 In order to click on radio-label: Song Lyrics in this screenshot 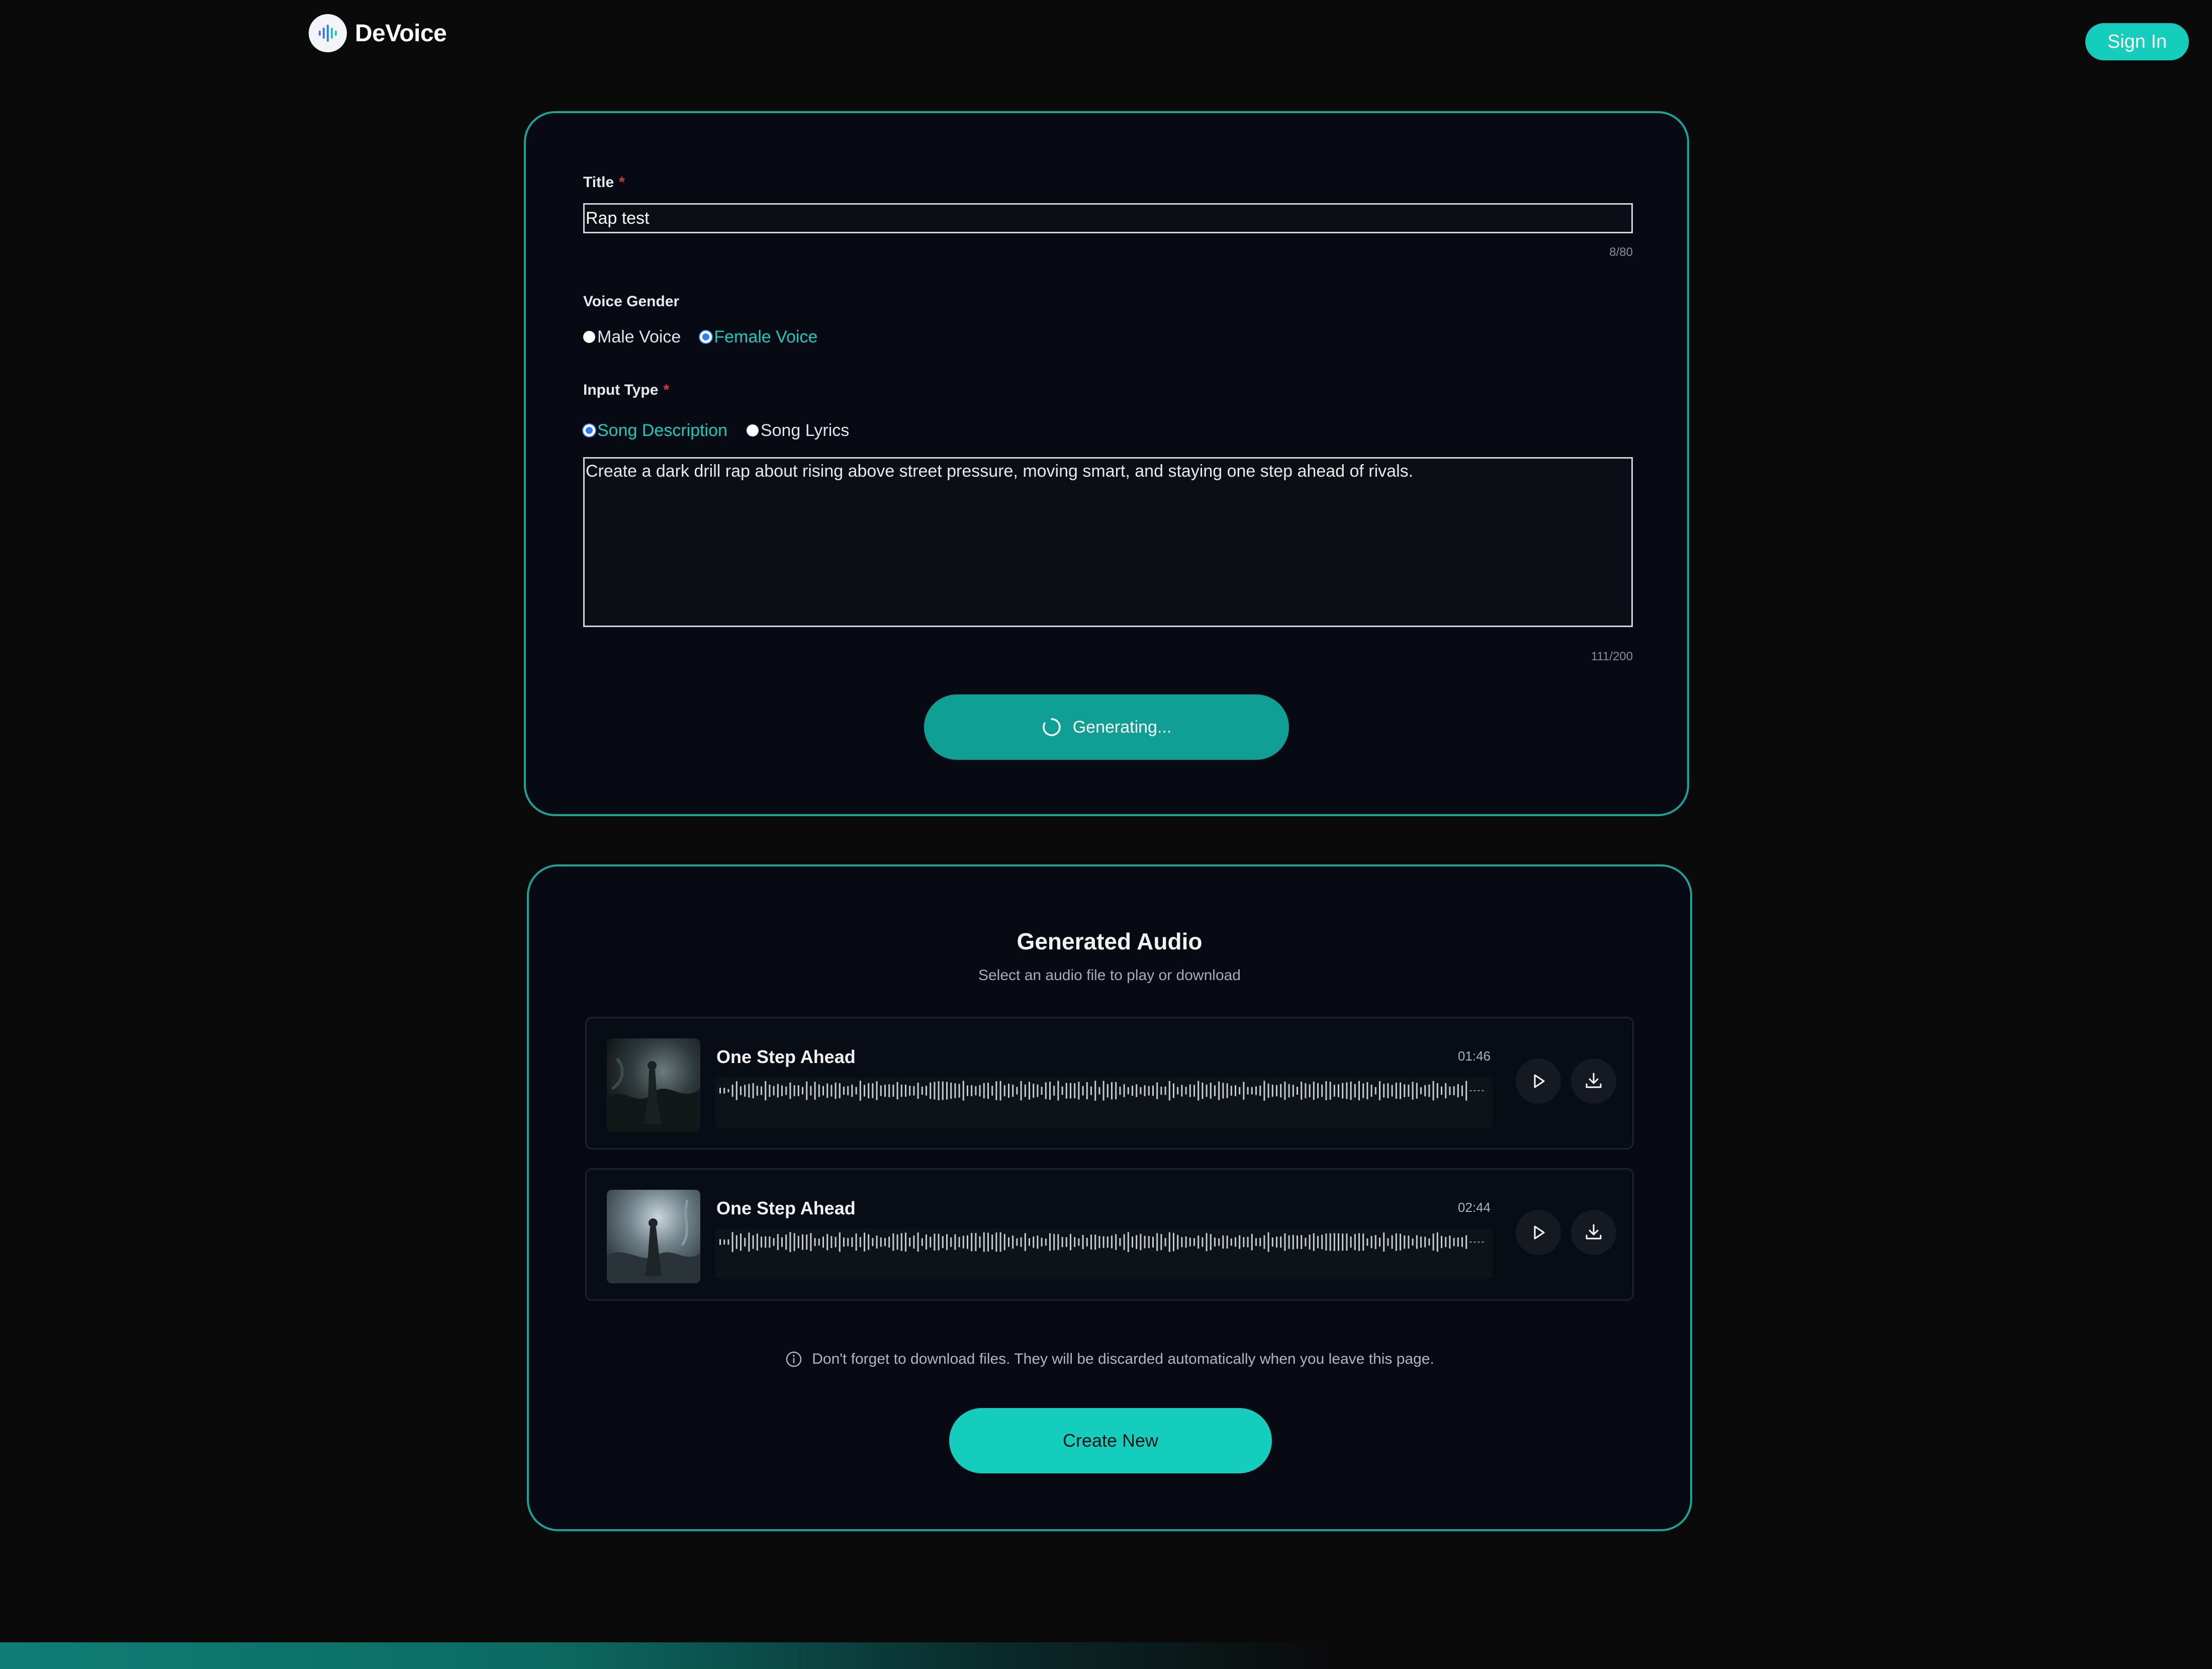, I will do `click(805, 430)`.